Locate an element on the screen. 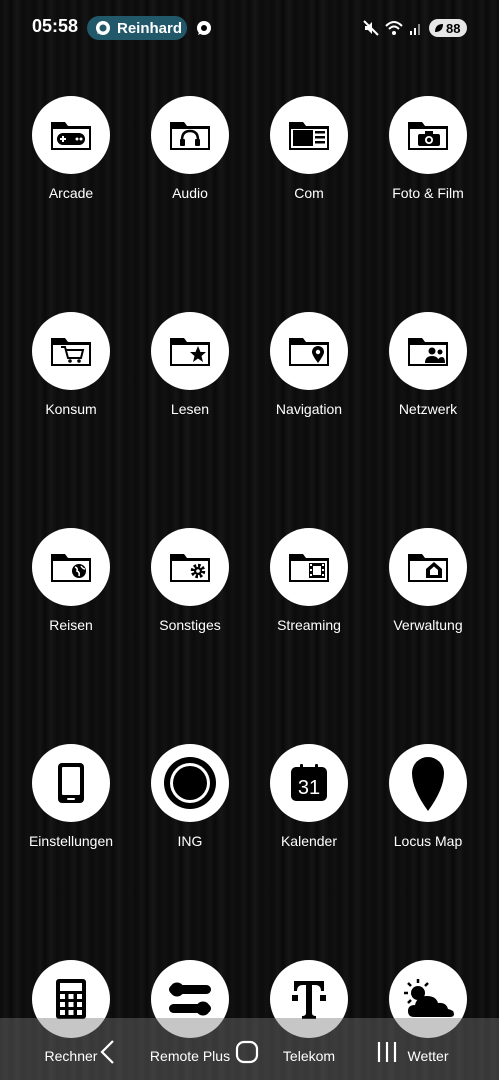 The image size is (499, 1080). app-label: Com is located at coordinates (309, 193).